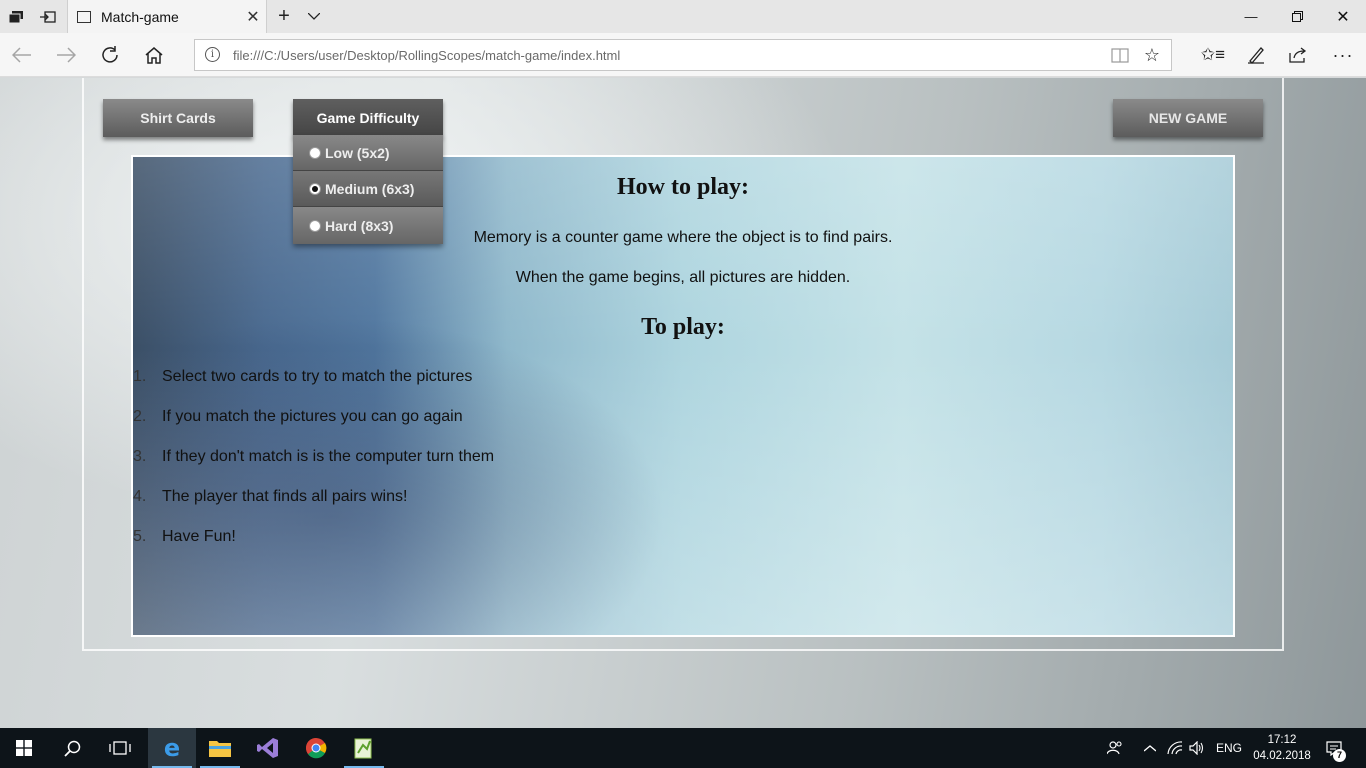 This screenshot has height=768, width=1366. What do you see at coordinates (110, 55) in the screenshot?
I see `refresh-icon` at bounding box center [110, 55].